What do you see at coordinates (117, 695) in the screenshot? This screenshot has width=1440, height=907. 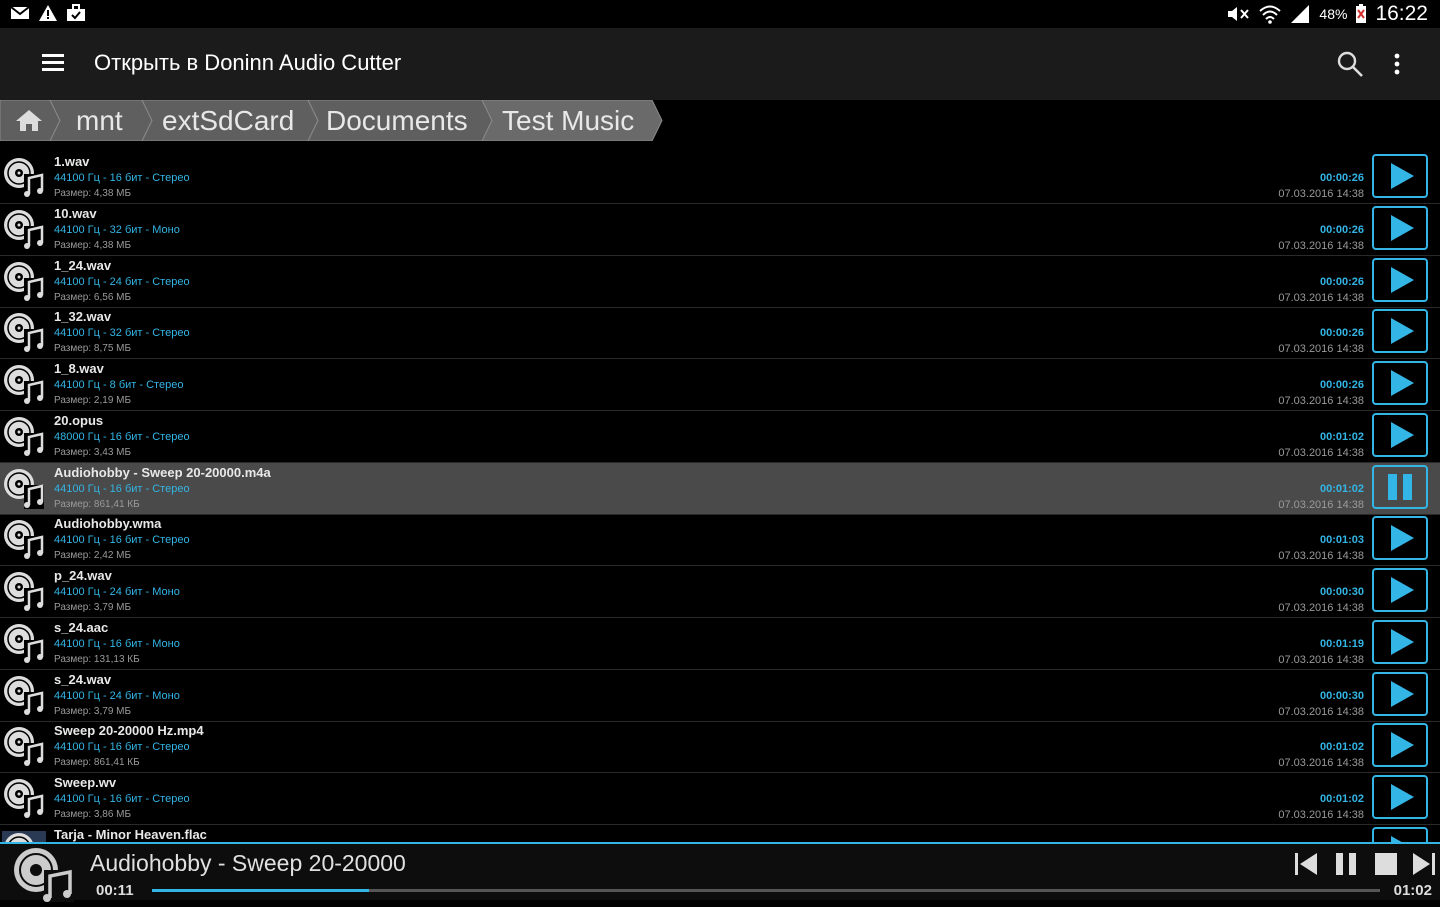 I see `file-format: 44100 Гц - 24 бит - Моно` at bounding box center [117, 695].